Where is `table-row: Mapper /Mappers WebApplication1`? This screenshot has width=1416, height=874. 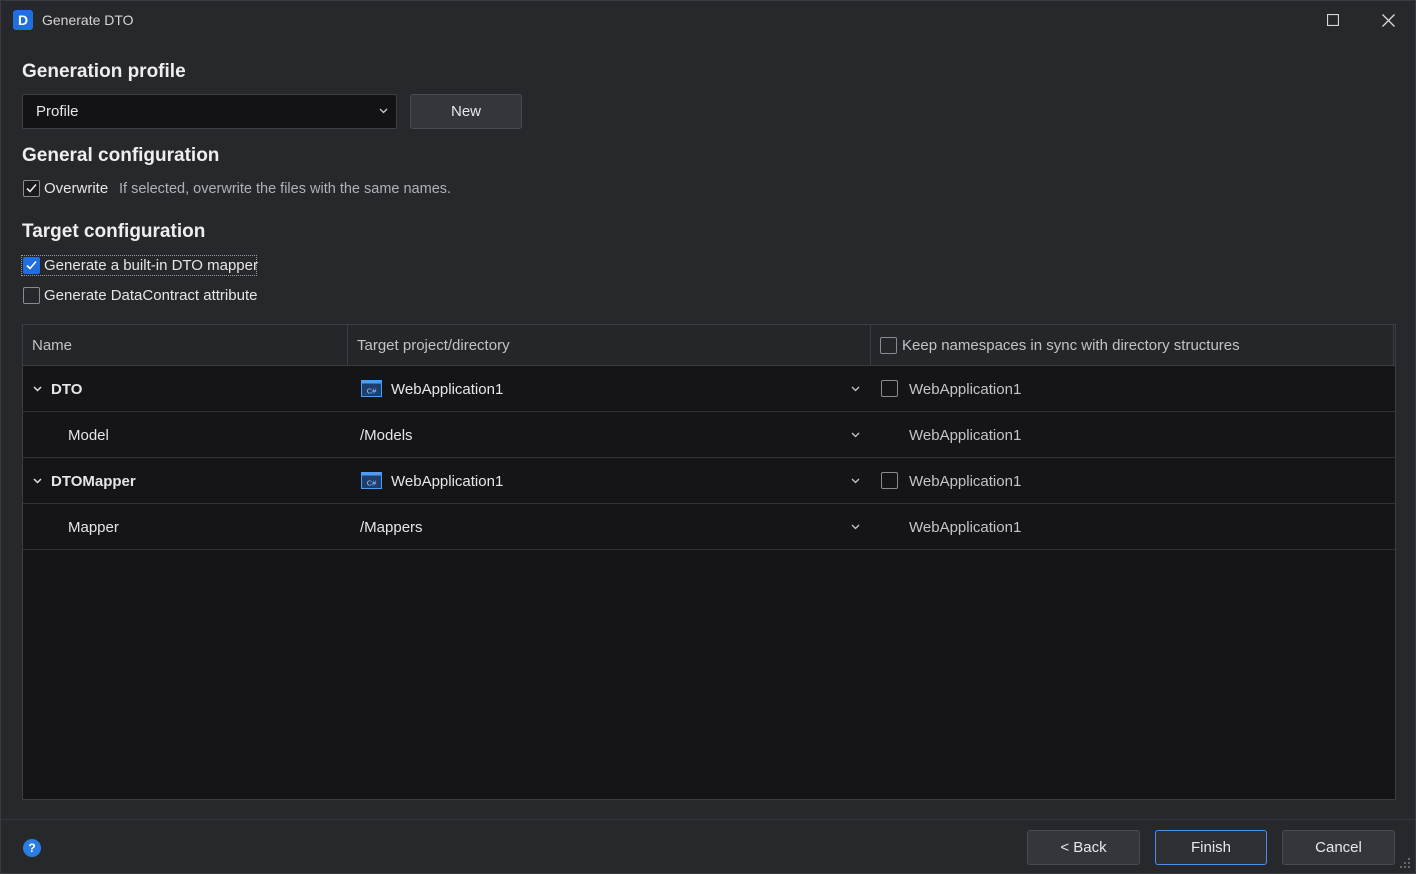
table-row: Mapper /Mappers WebApplication1 is located at coordinates (709, 527).